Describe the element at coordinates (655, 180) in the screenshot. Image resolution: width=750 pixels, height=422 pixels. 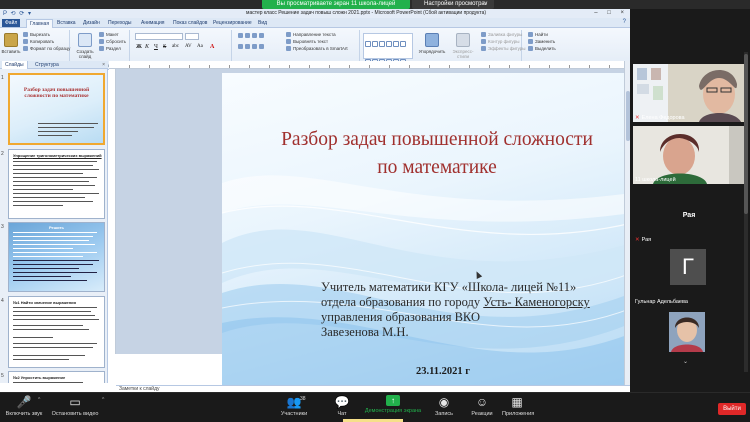
I see `participant-name: 11 школа-лицей` at that location.